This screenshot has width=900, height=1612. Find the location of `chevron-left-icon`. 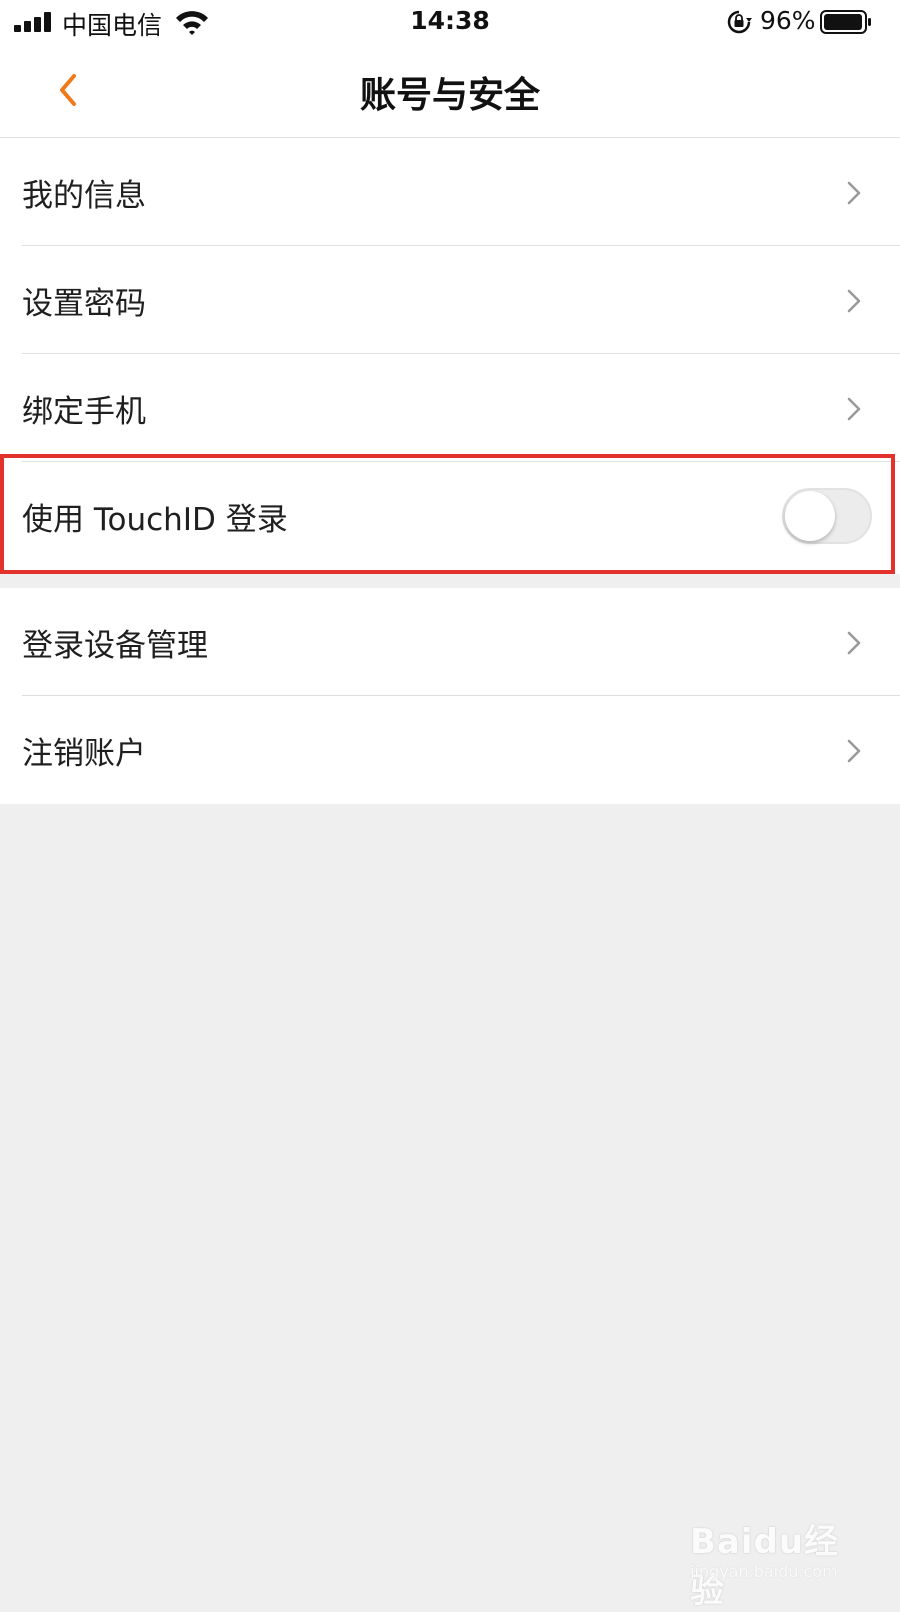

chevron-left-icon is located at coordinates (68, 90).